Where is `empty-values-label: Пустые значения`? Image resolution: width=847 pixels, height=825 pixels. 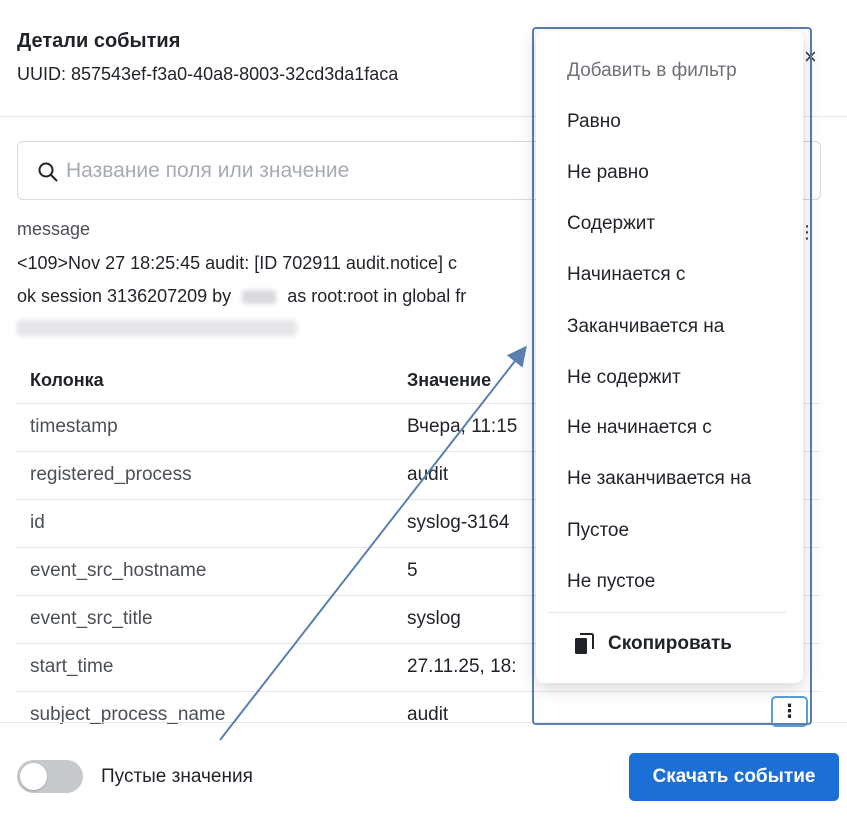
empty-values-label: Пустые значения is located at coordinates (177, 776).